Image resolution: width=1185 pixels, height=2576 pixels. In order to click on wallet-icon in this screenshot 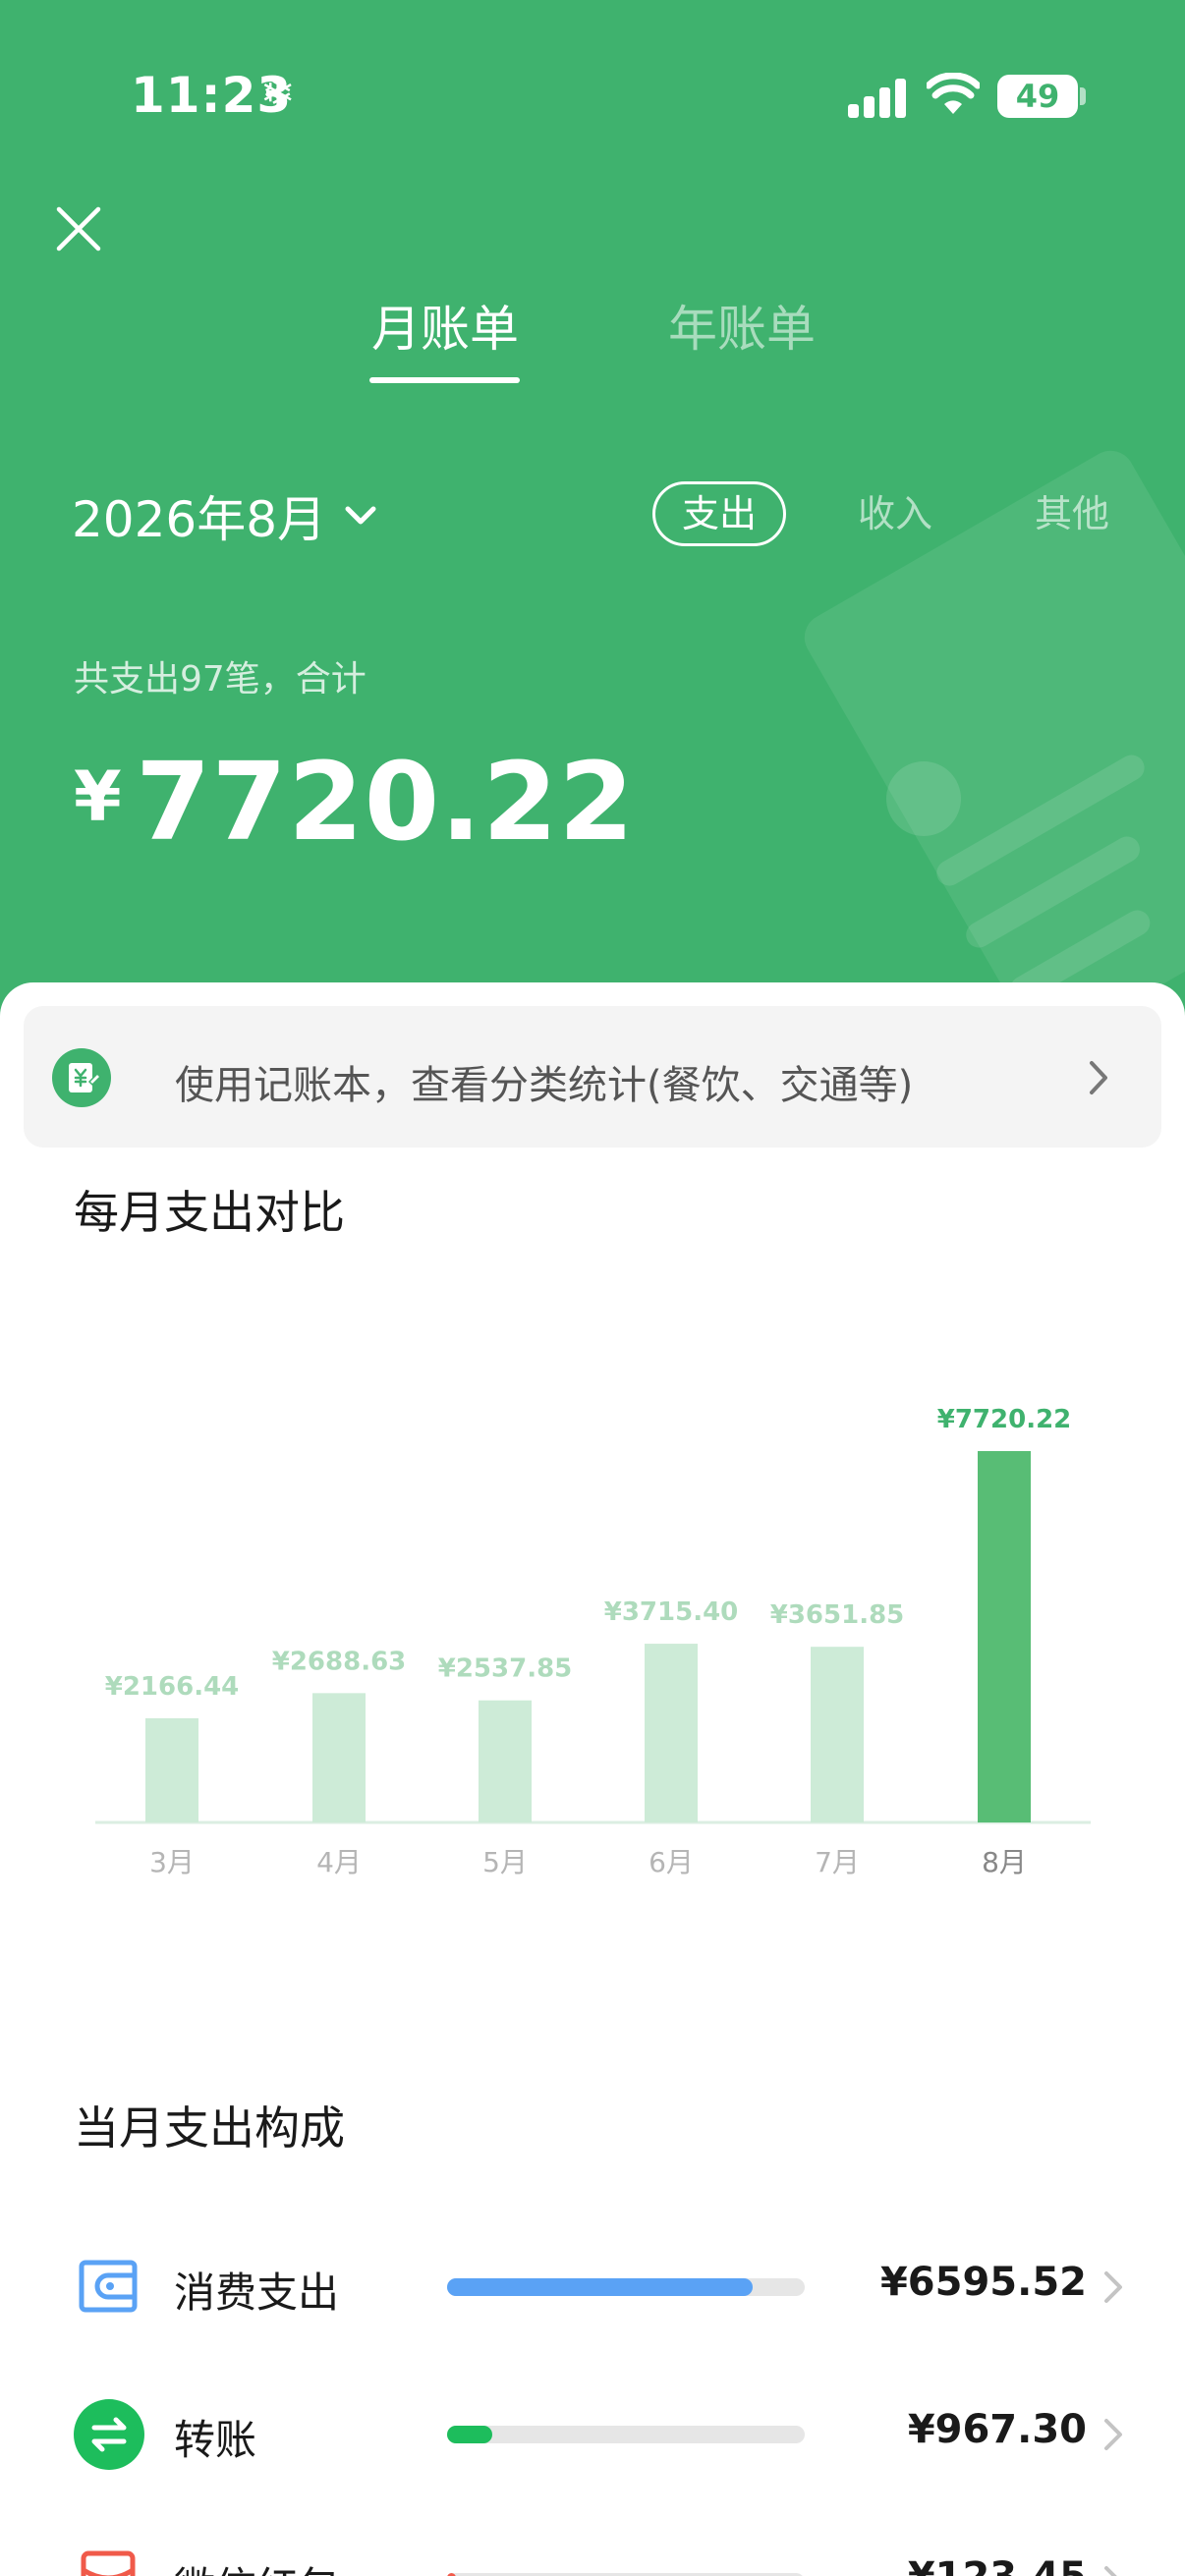, I will do `click(108, 2286)`.